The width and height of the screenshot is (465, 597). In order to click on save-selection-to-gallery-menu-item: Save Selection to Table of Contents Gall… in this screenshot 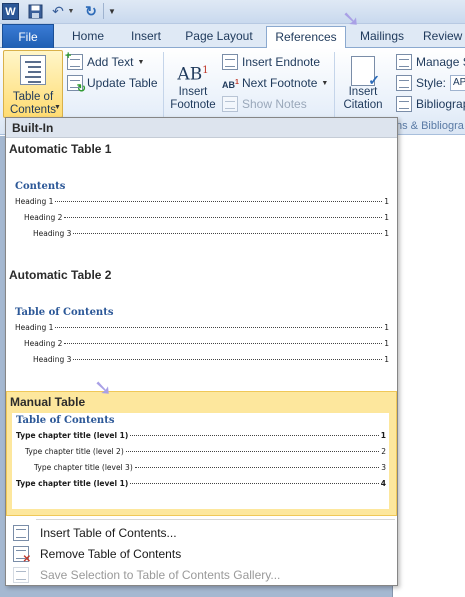, I will do `click(201, 575)`.